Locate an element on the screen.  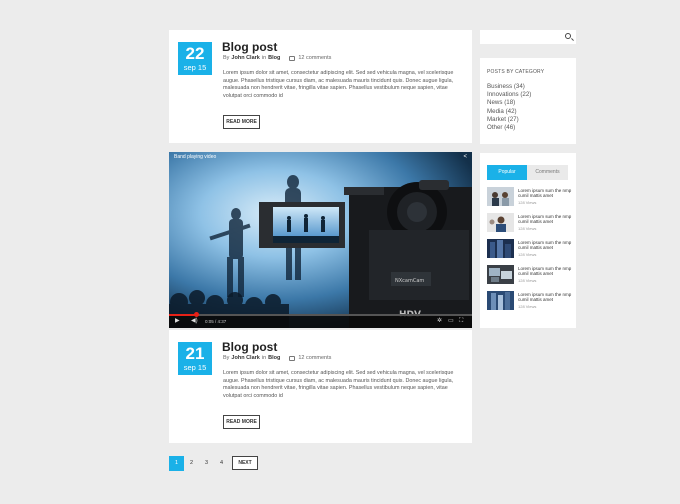
category-link: Other (46) is located at coordinates (509, 128).